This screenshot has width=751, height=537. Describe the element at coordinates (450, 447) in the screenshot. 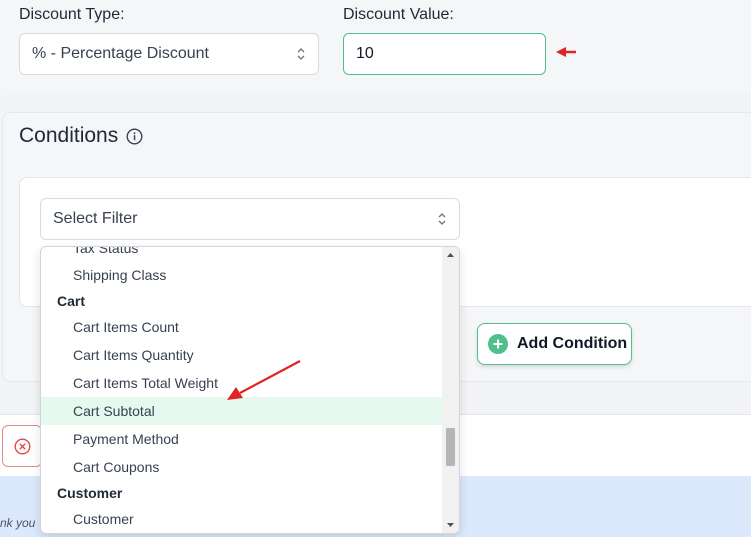

I see `scroll-thumb` at that location.